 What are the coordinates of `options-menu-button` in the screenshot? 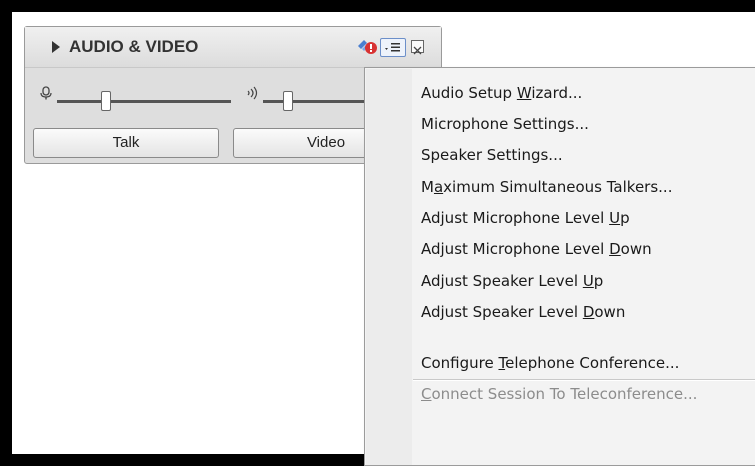 It's located at (393, 47).